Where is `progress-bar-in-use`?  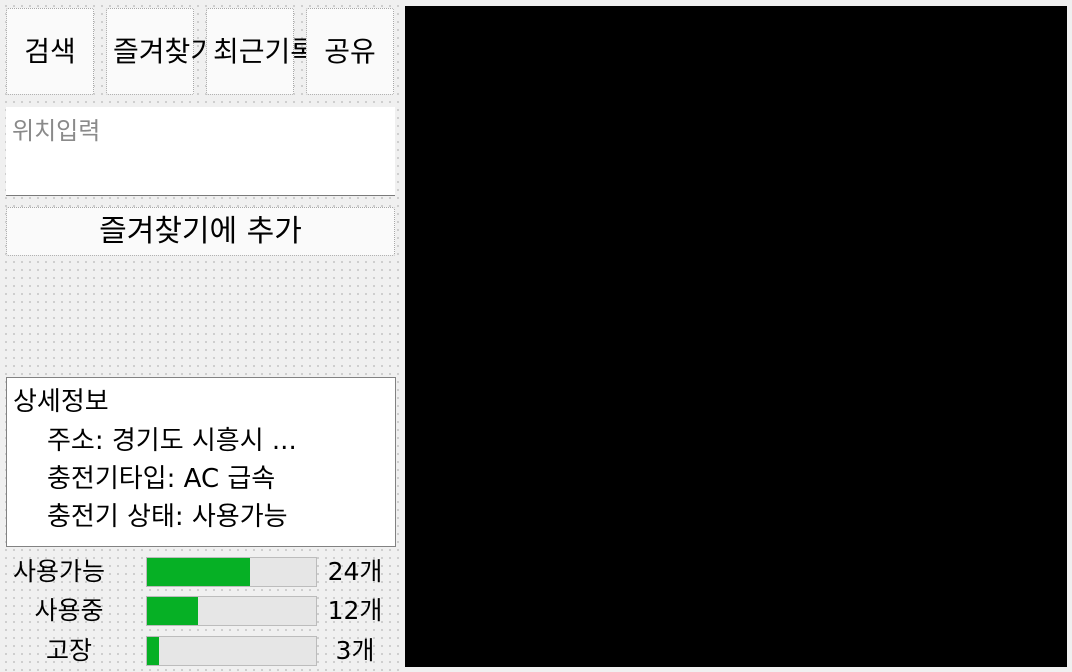
progress-bar-in-use is located at coordinates (231, 611).